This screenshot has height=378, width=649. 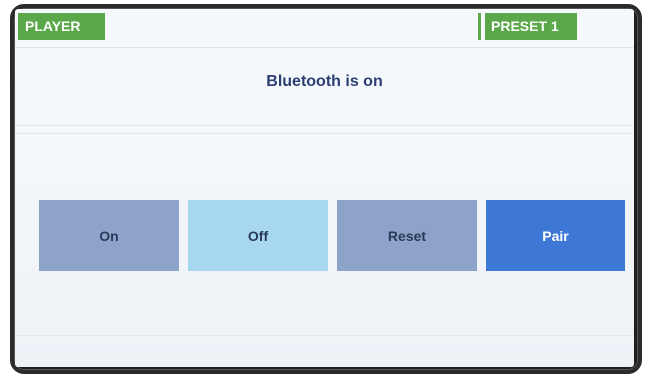 I want to click on status-divider-top, so click(x=324, y=125).